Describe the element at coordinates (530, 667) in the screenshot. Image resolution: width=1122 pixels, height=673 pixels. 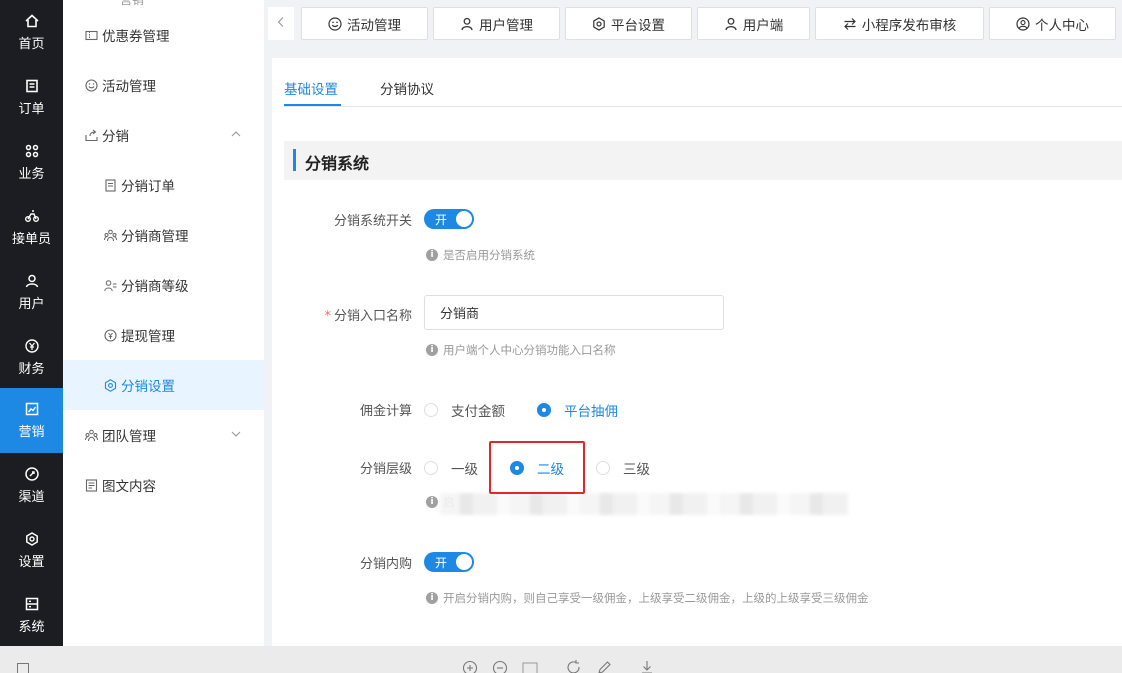
I see `fit-icon` at that location.